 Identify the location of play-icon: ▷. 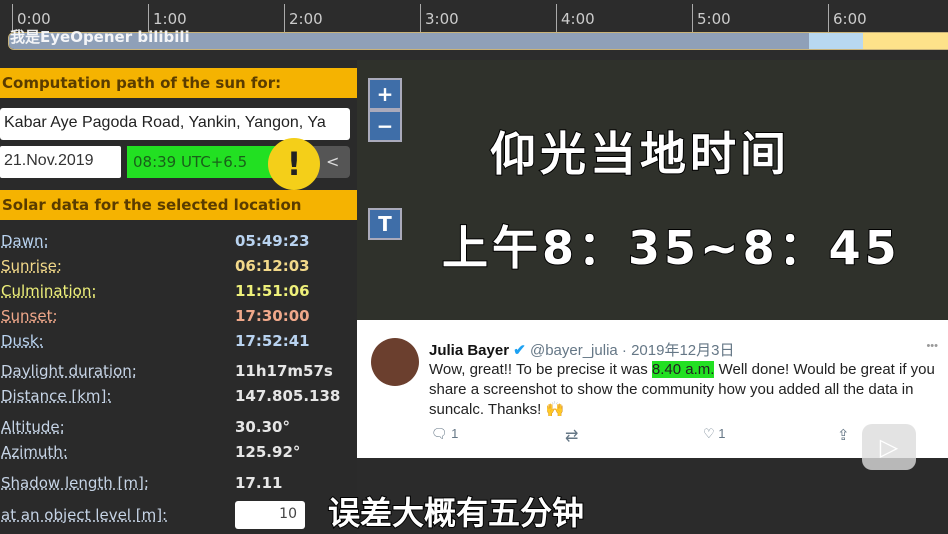
(889, 447).